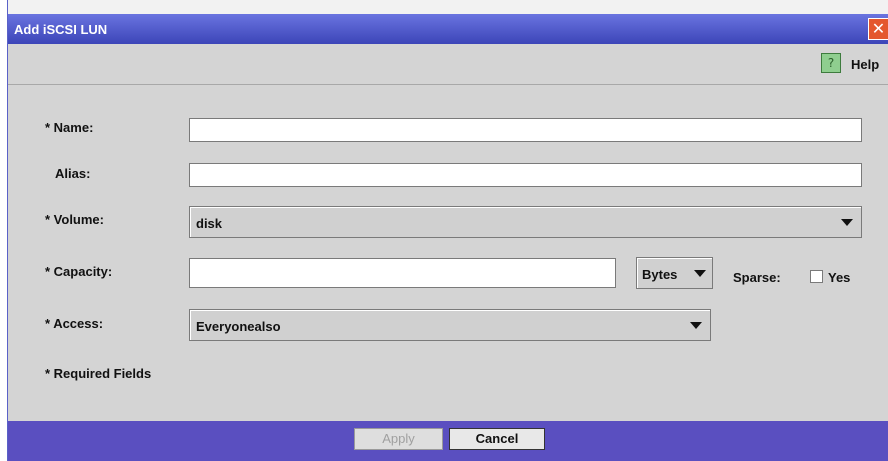 Image resolution: width=888 pixels, height=461 pixels. What do you see at coordinates (398, 439) in the screenshot?
I see `apply-button: Apply` at bounding box center [398, 439].